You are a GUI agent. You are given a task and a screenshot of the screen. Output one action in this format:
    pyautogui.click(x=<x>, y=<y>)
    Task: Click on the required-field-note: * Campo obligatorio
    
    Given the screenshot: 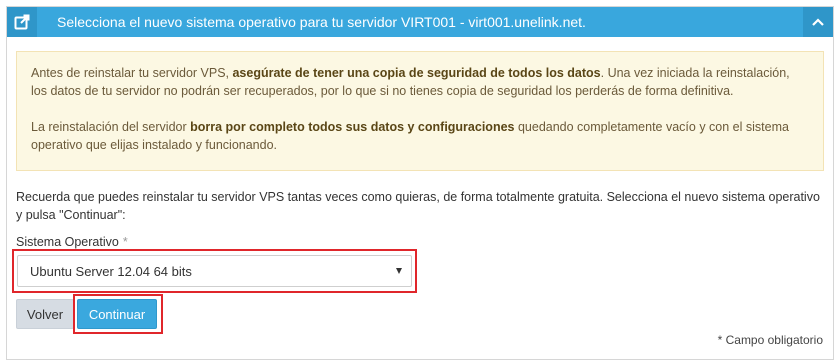 What is the action you would take?
    pyautogui.click(x=770, y=340)
    